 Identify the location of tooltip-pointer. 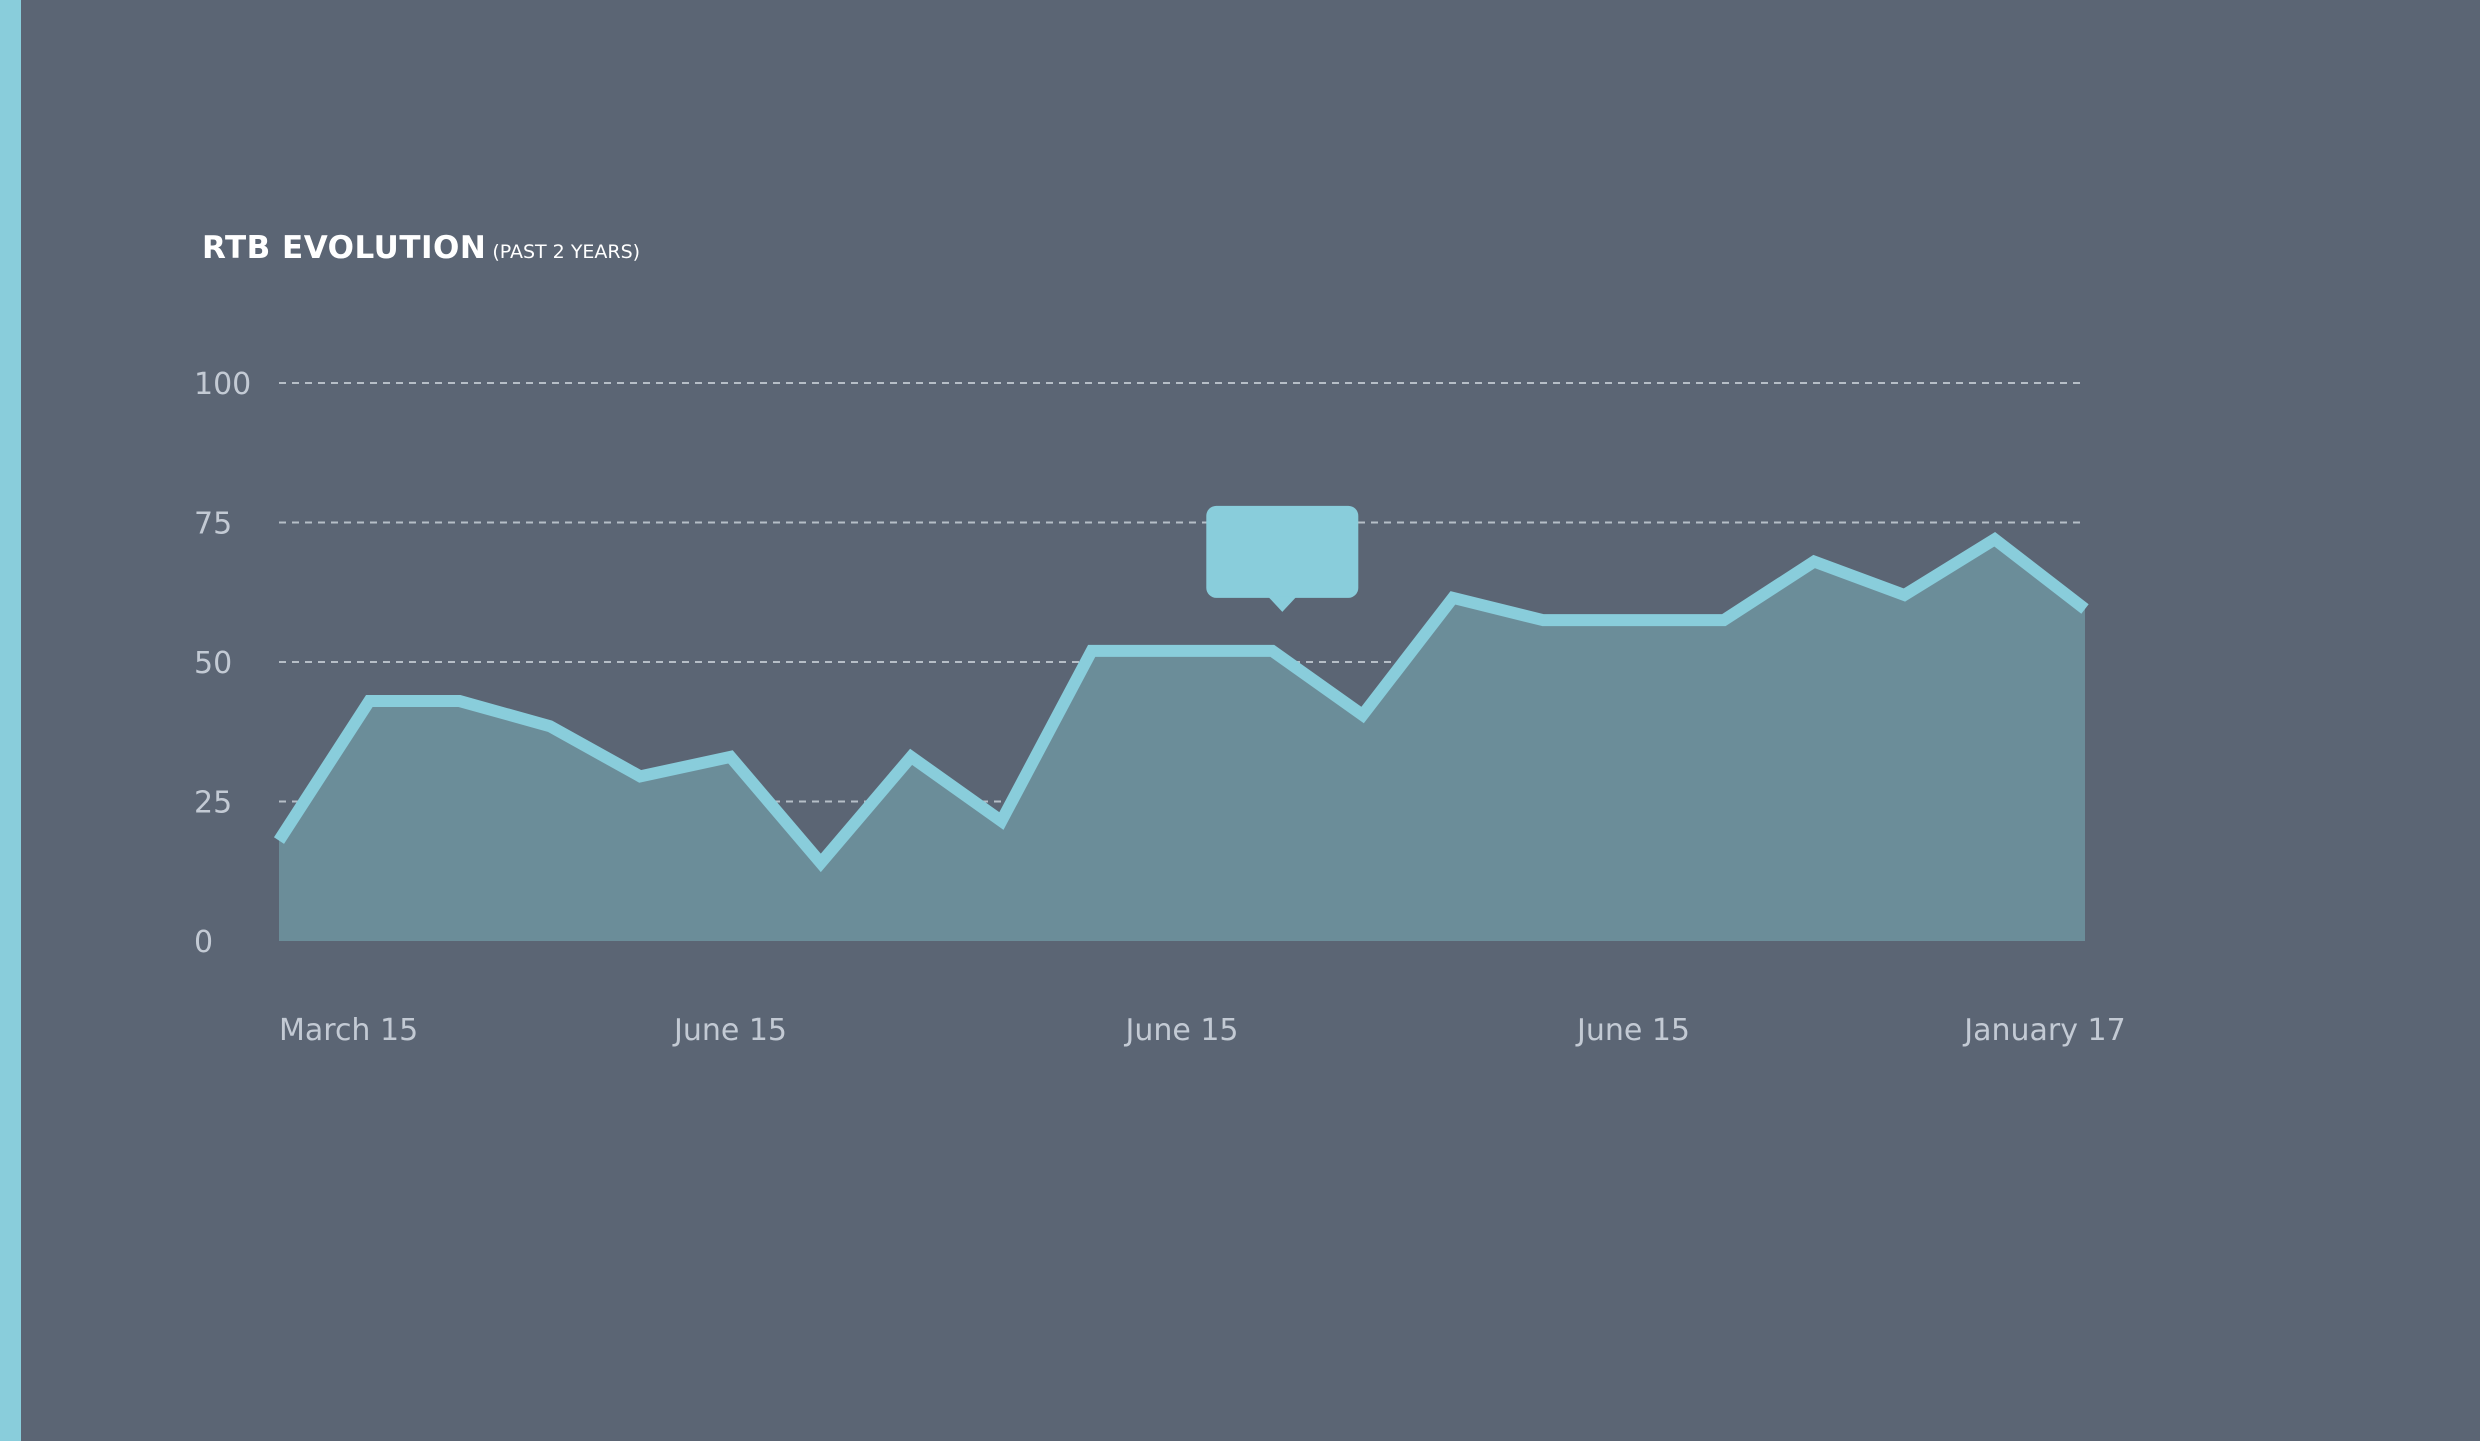
(1282, 604).